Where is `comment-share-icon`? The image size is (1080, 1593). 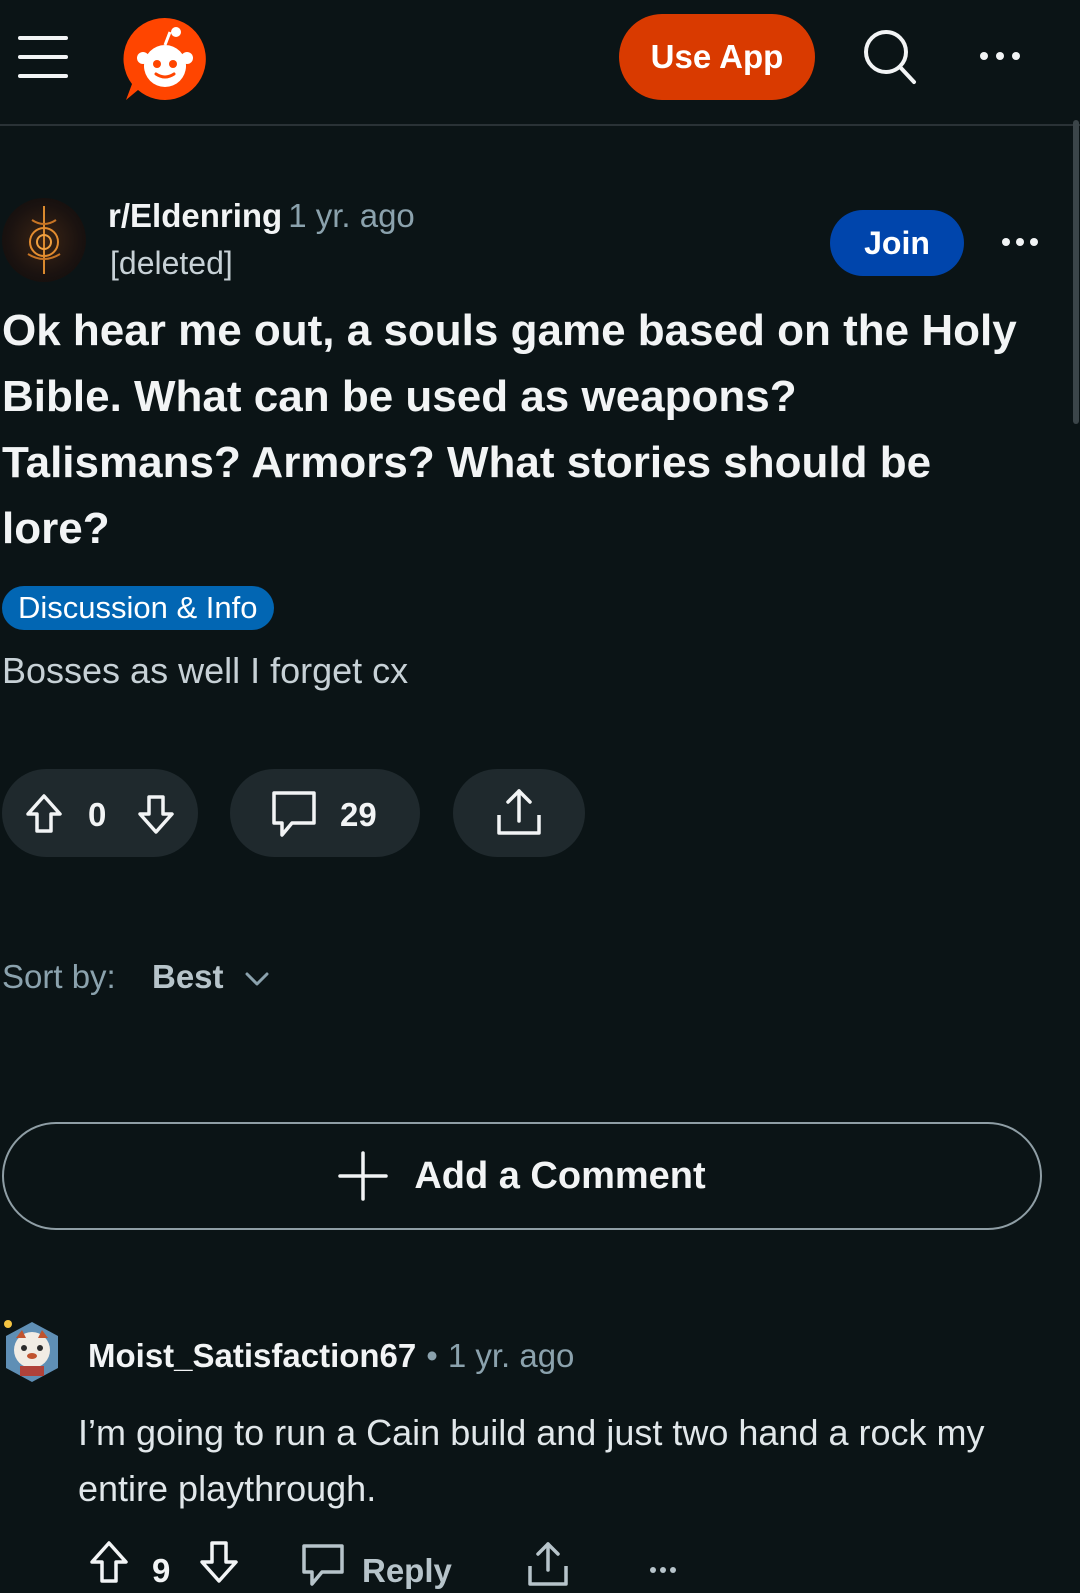 comment-share-icon is located at coordinates (548, 1564).